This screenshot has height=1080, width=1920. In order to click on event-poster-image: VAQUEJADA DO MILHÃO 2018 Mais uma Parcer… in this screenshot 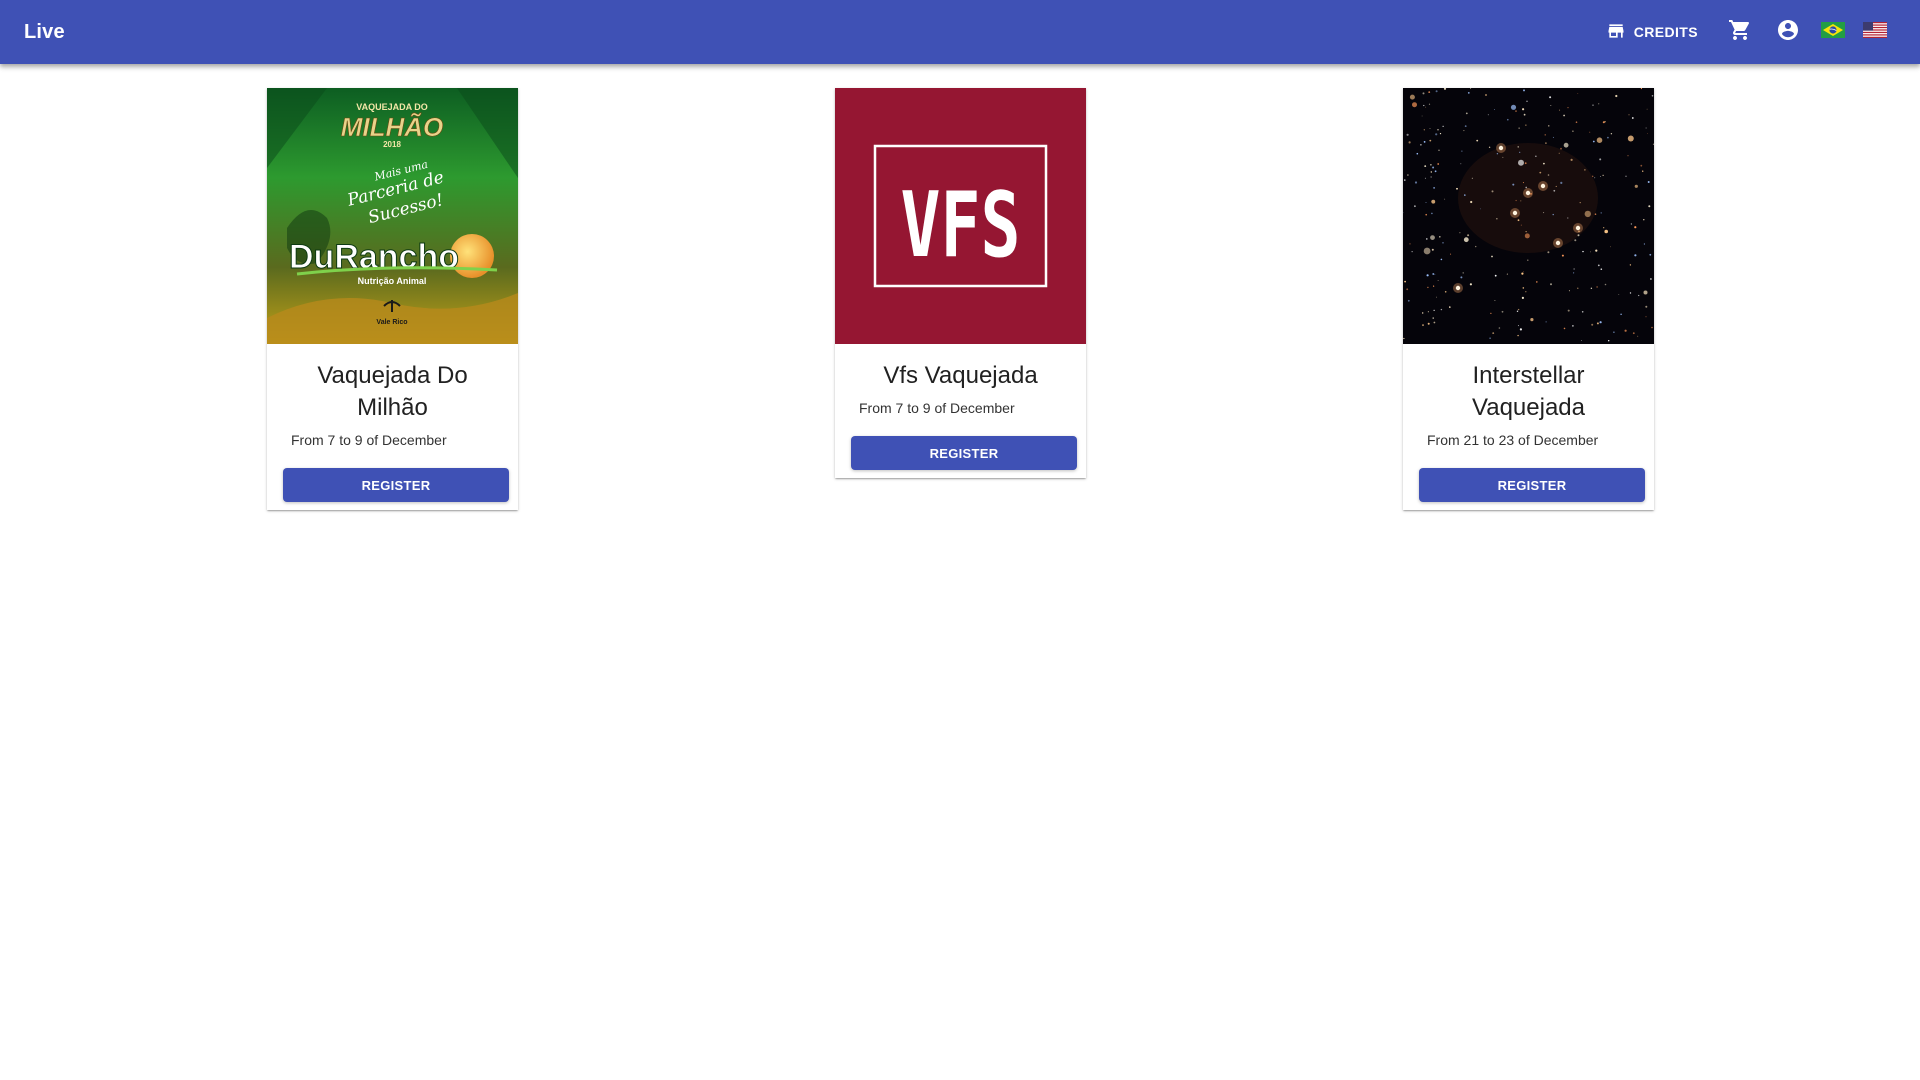, I will do `click(392, 216)`.